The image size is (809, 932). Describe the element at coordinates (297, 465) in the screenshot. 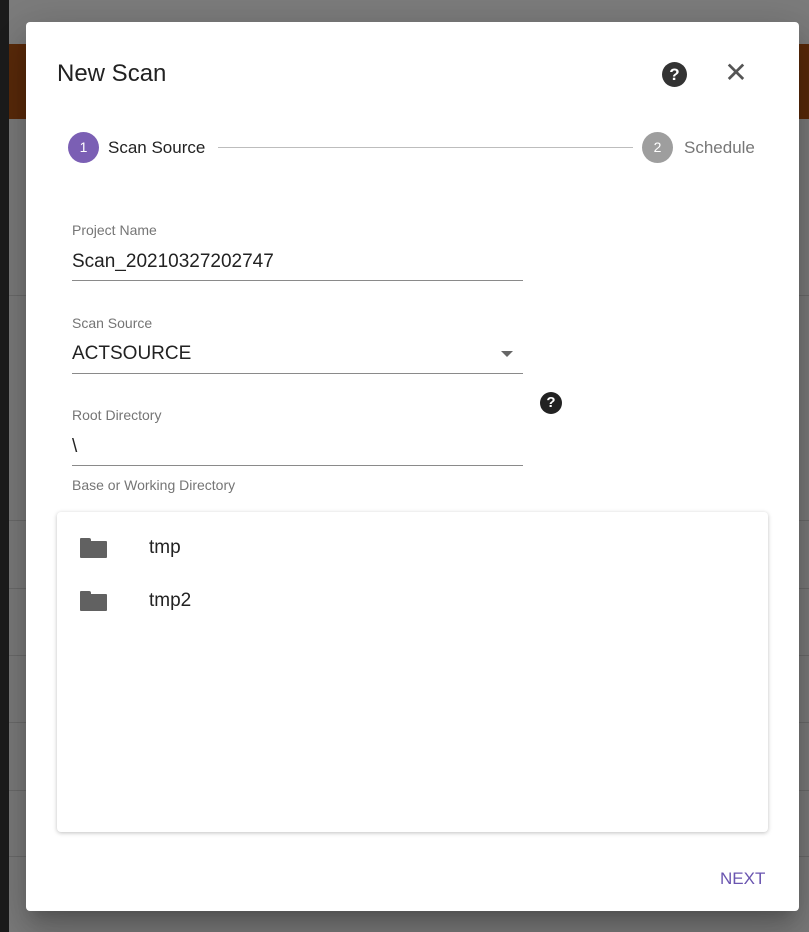

I see `root-directory-underline` at that location.